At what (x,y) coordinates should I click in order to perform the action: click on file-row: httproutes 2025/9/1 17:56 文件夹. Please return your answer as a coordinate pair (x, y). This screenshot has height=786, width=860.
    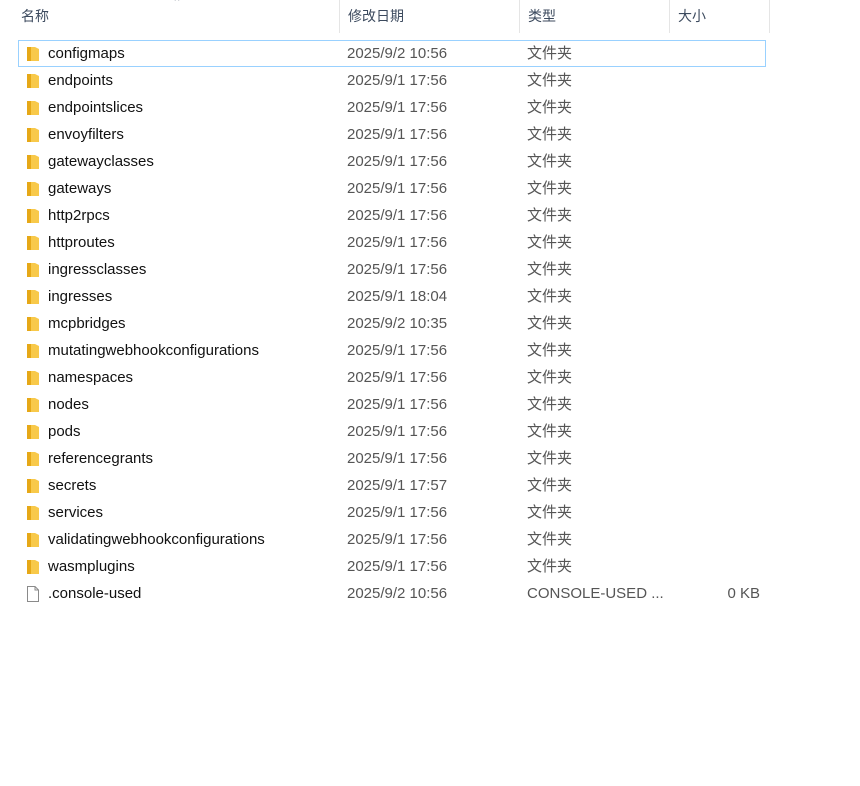
    Looking at the image, I should click on (392, 242).